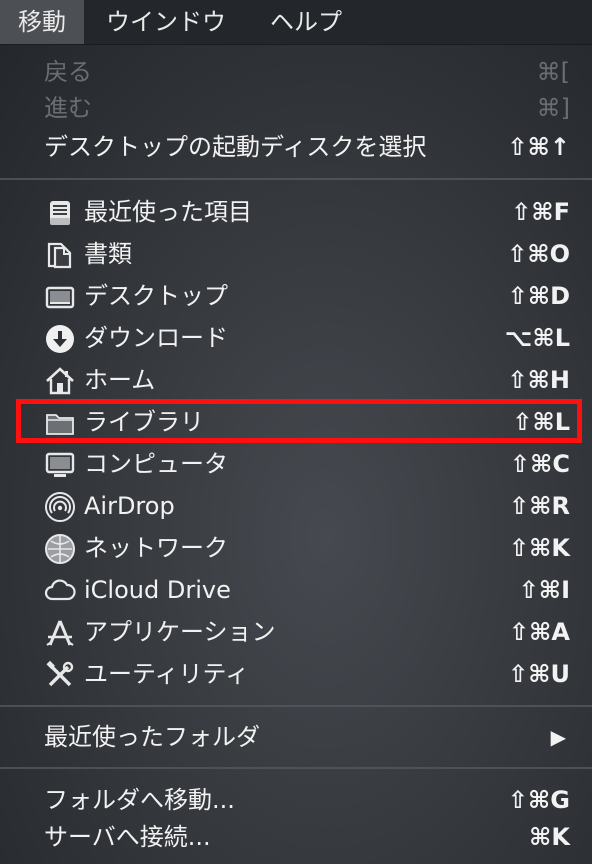 This screenshot has width=592, height=864. I want to click on menu-item-applications: アプリケーション ⇧⌘A, so click(296, 632).